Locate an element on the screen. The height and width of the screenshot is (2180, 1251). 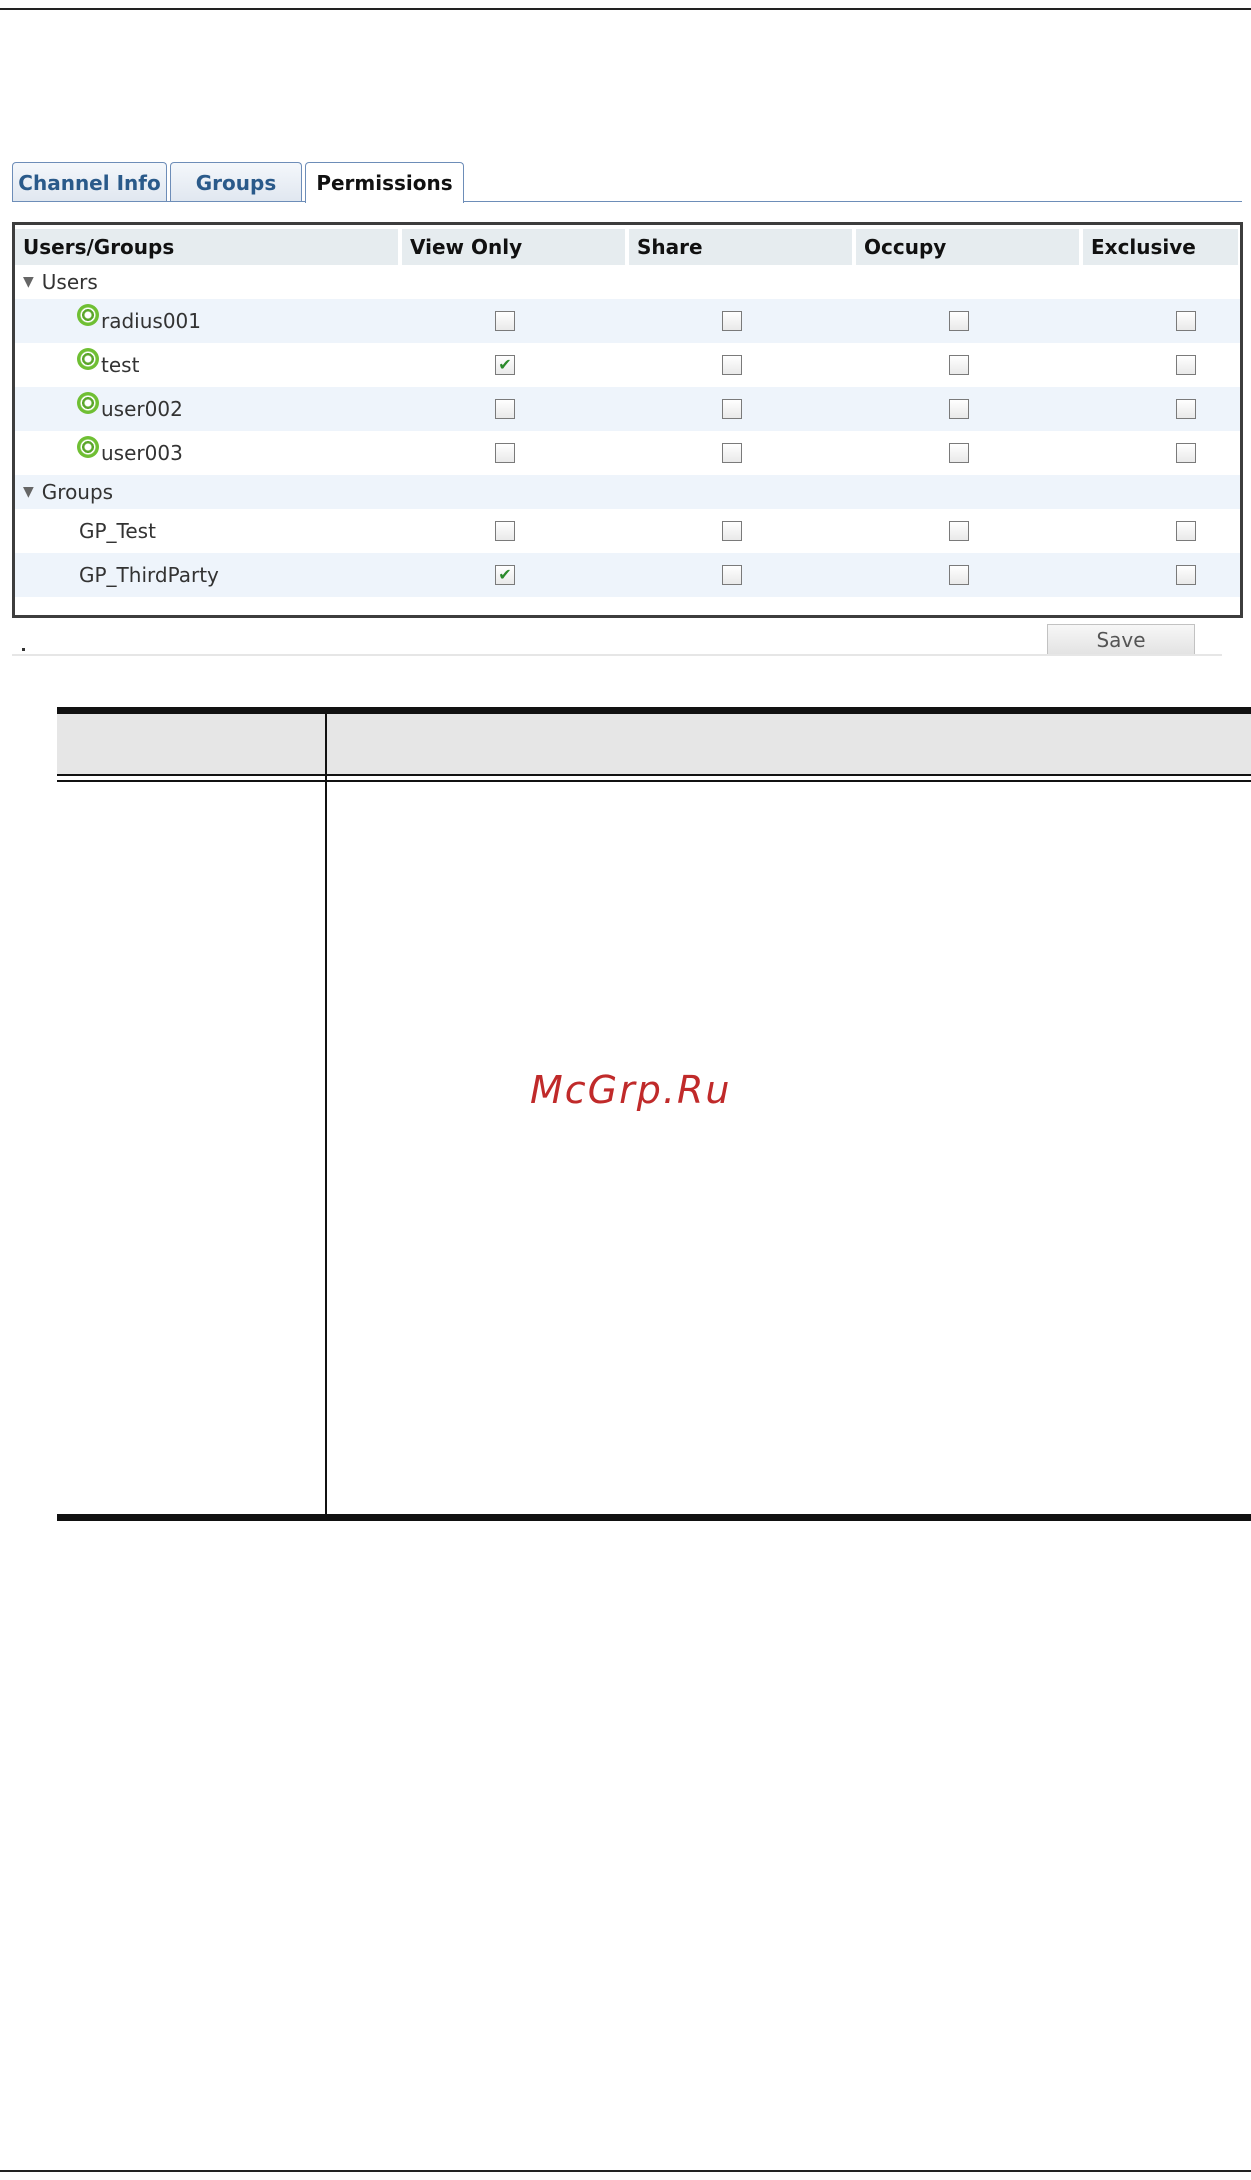
groups-section-label: ▼ Groups is located at coordinates (68, 492).